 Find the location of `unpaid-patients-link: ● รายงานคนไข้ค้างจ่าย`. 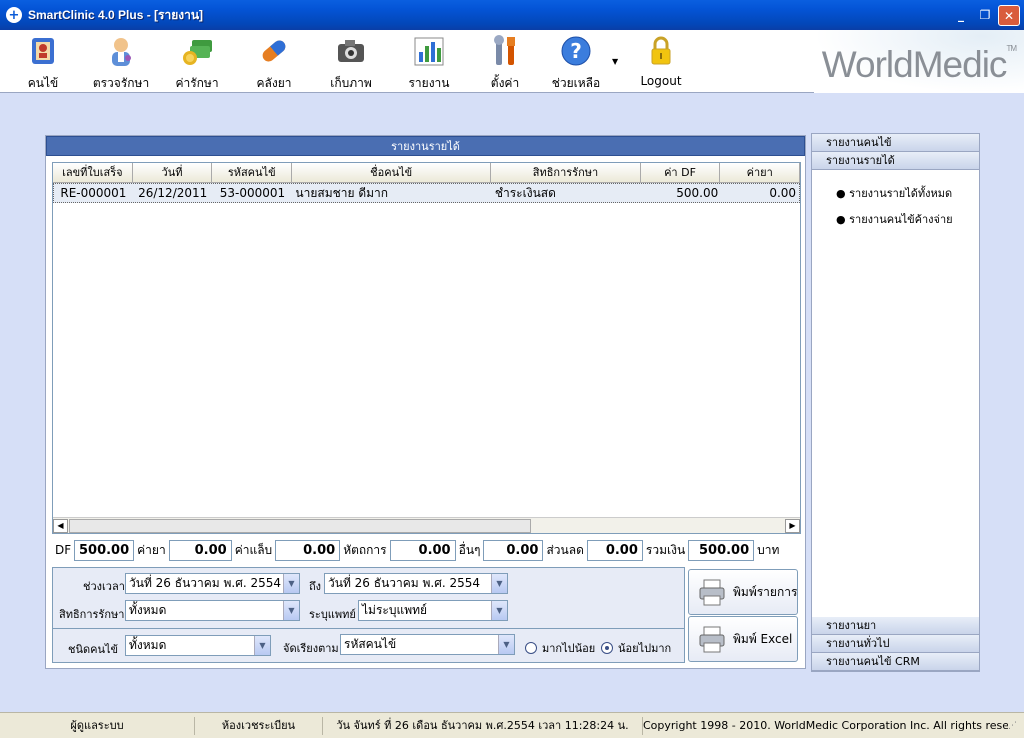

unpaid-patients-link: ● รายงานคนไข้ค้างจ่าย is located at coordinates (907, 219).